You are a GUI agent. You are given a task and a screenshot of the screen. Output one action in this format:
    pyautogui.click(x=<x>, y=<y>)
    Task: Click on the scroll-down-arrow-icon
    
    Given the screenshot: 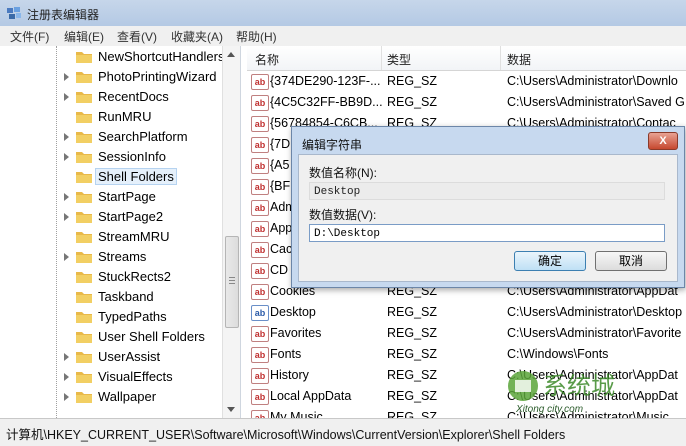 What is the action you would take?
    pyautogui.click(x=231, y=409)
    